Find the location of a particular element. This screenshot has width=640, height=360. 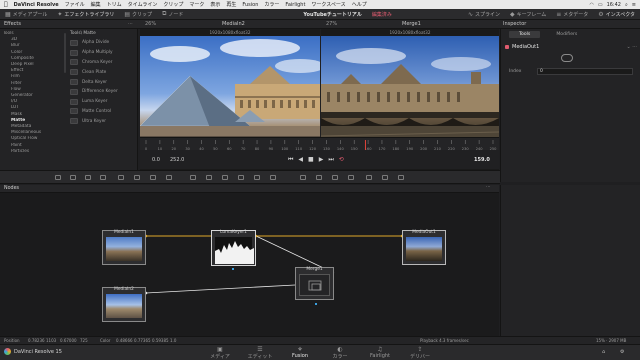

inspector-node-options-icon: ⌄ ··· is located at coordinates (631, 47).